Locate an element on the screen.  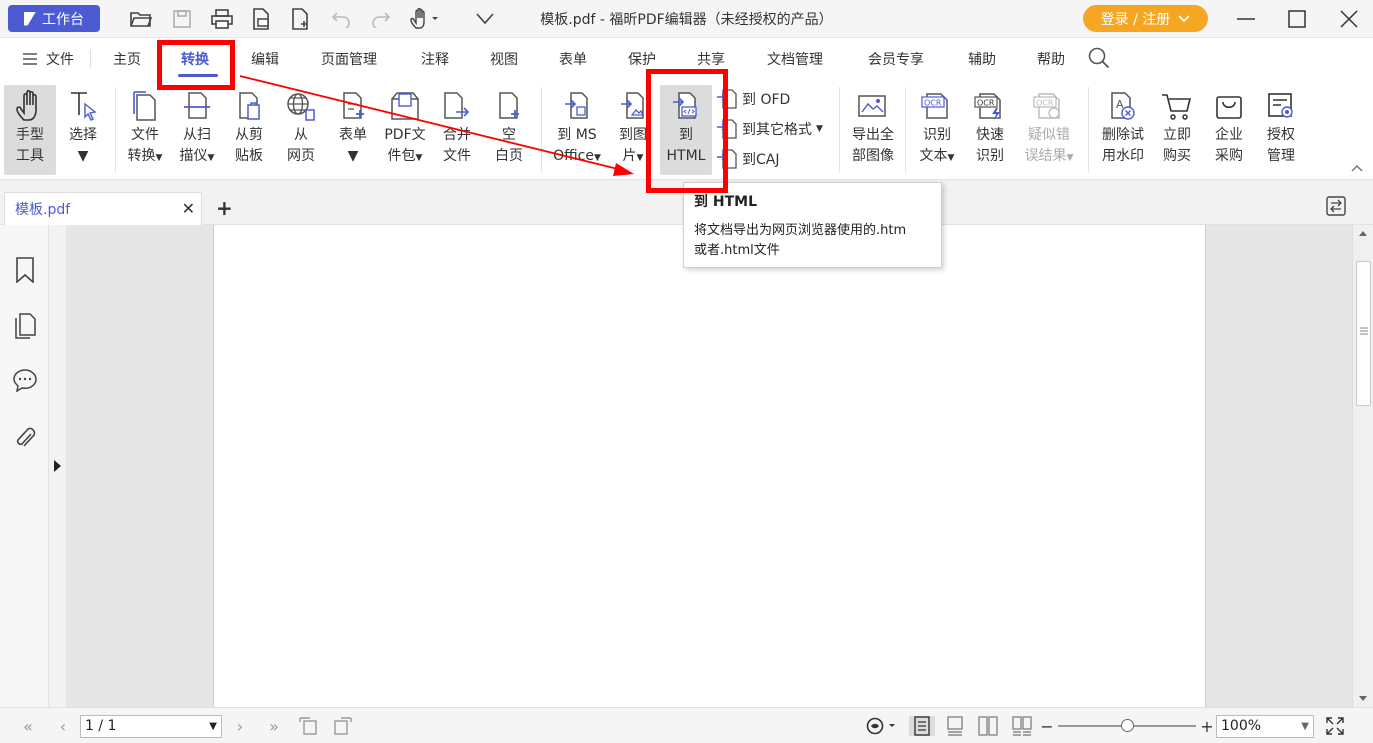
from-webpage-button: 从 网页 is located at coordinates (301, 130).